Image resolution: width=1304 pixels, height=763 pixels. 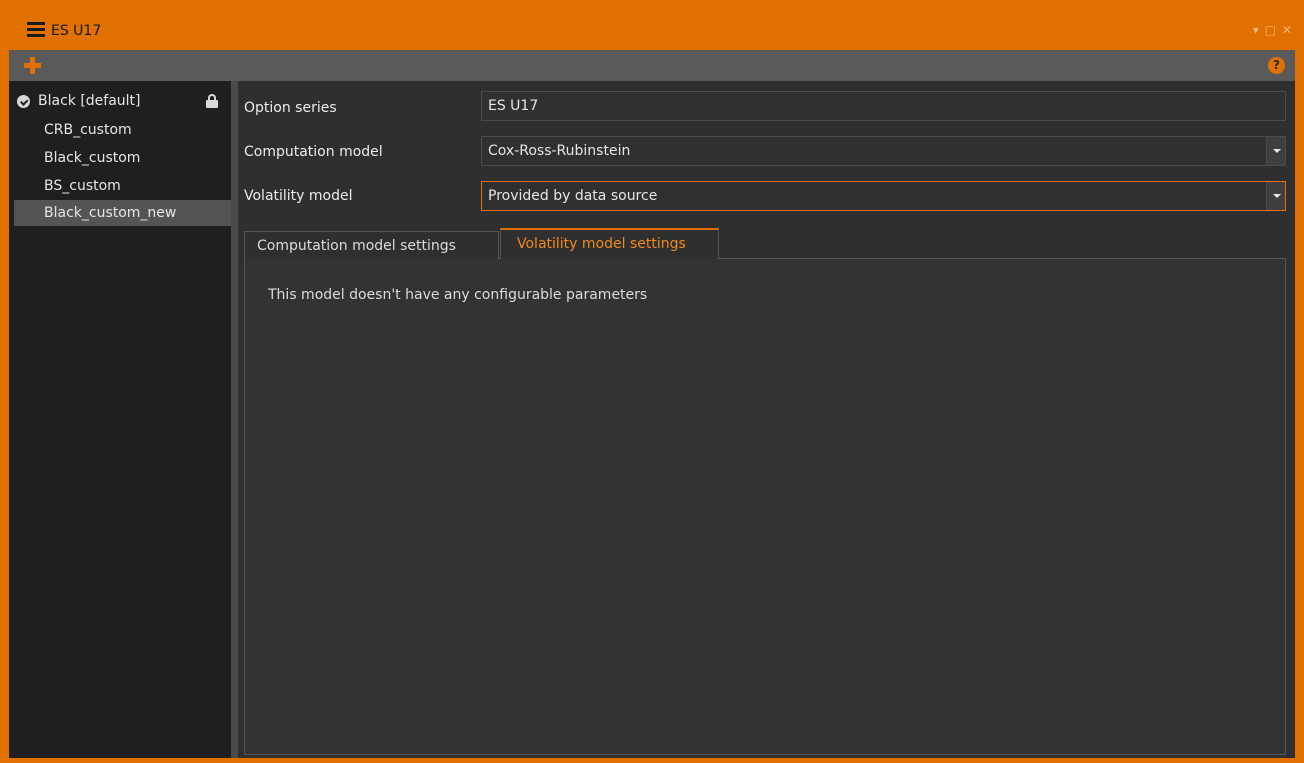 What do you see at coordinates (212, 101) in the screenshot?
I see `lock-icon` at bounding box center [212, 101].